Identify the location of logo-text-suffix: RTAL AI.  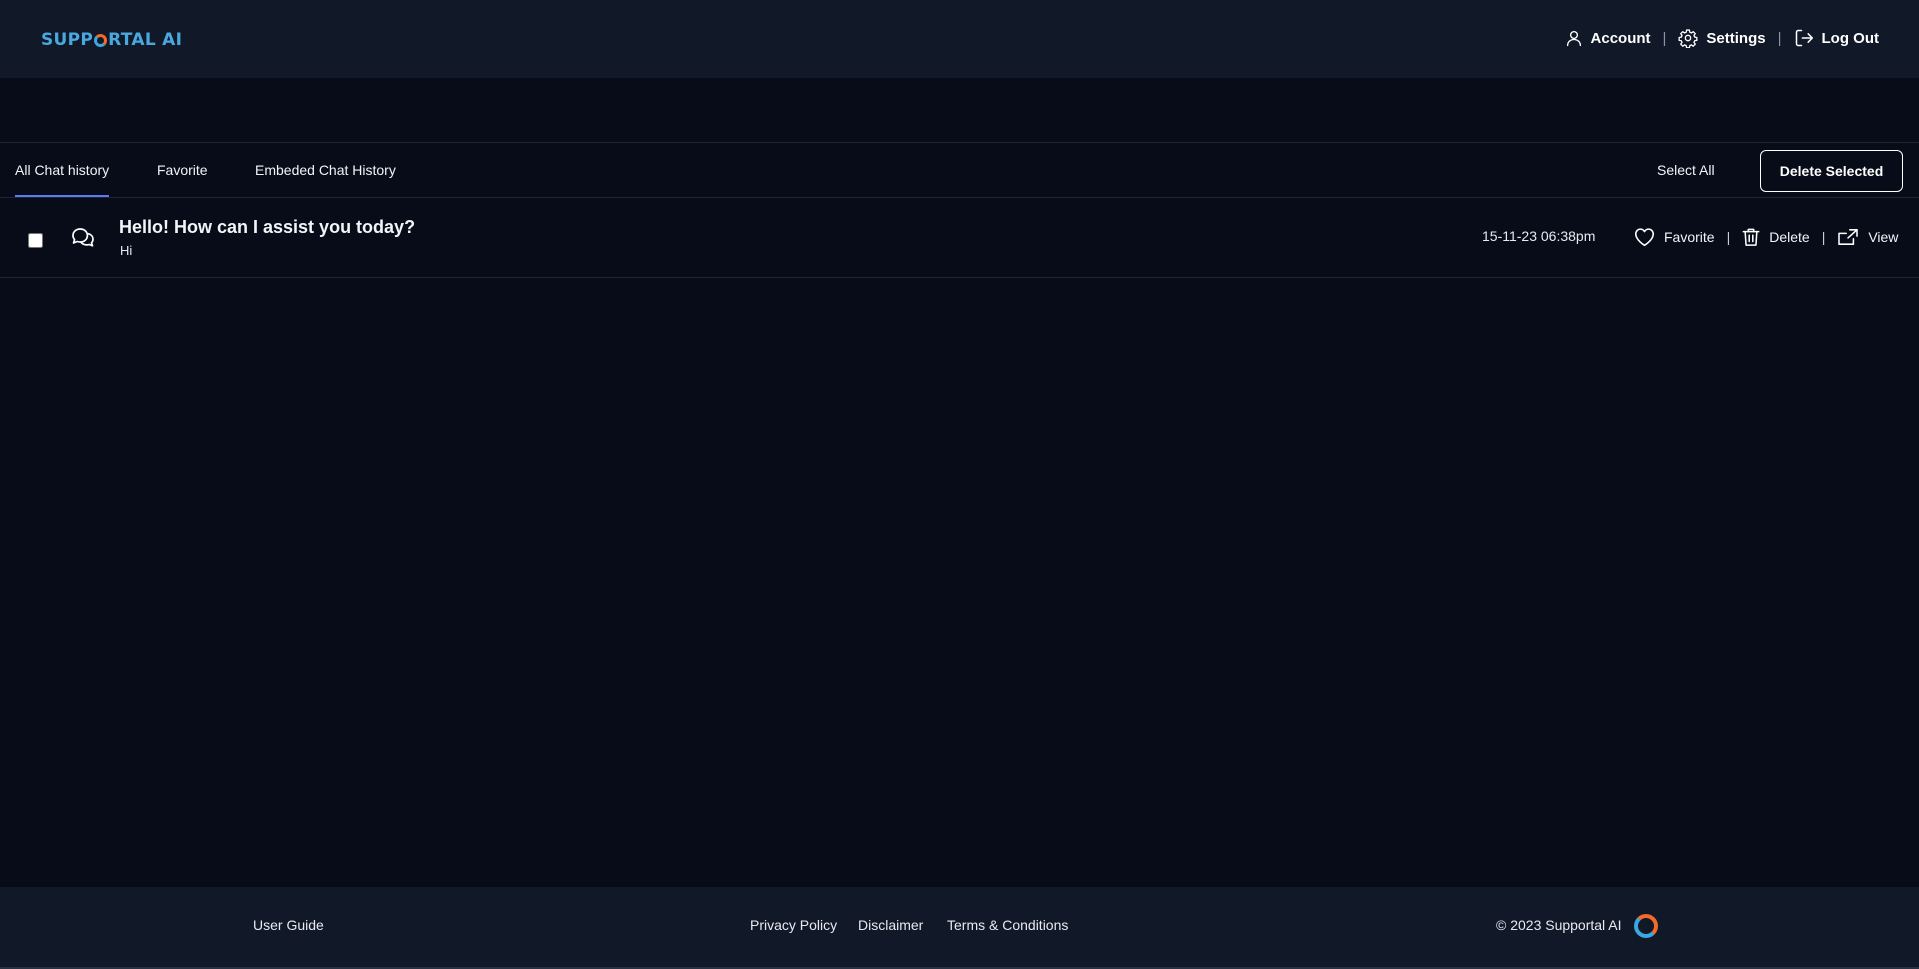
(145, 40).